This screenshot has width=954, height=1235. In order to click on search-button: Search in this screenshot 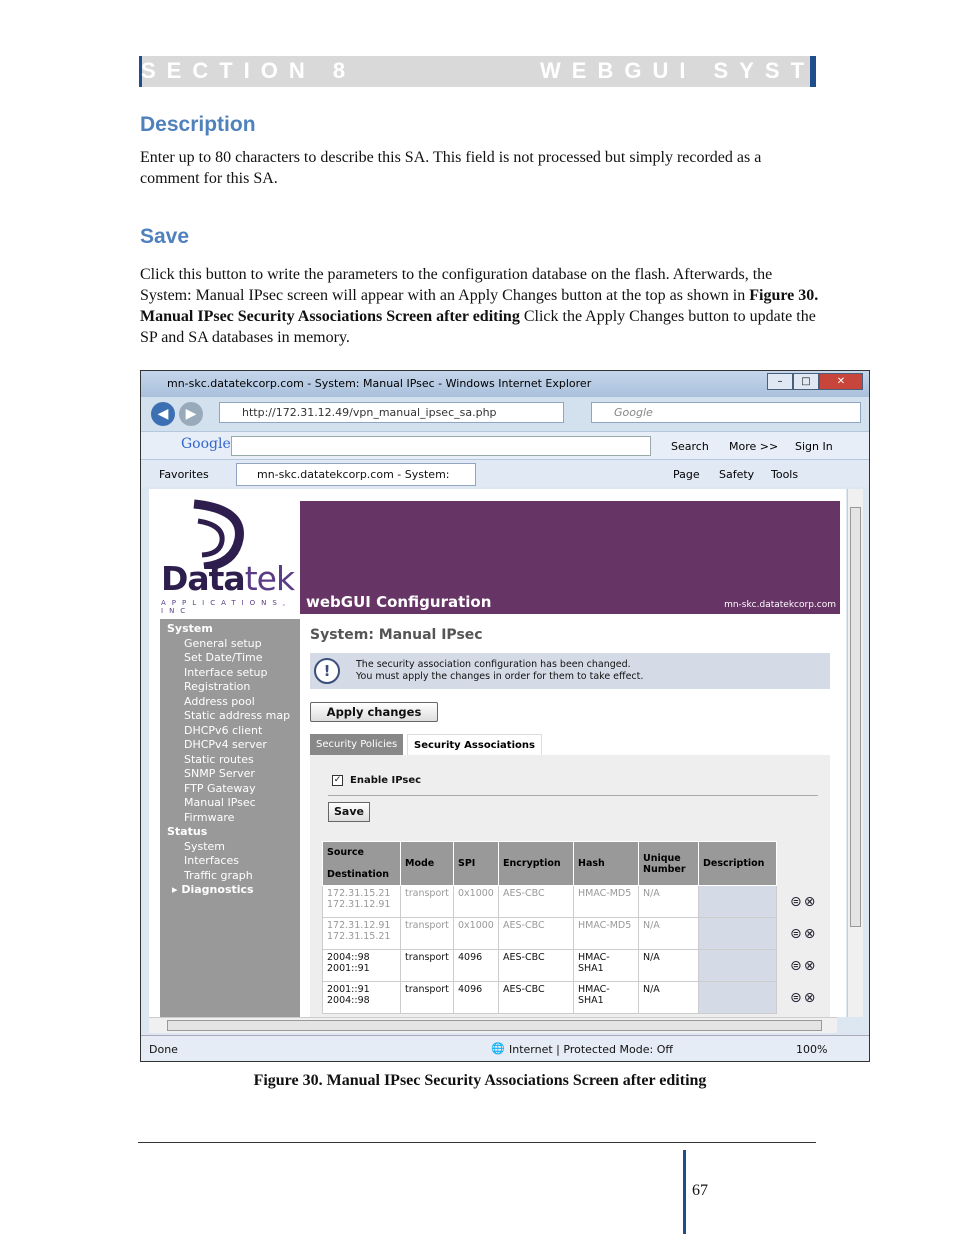, I will do `click(690, 446)`.